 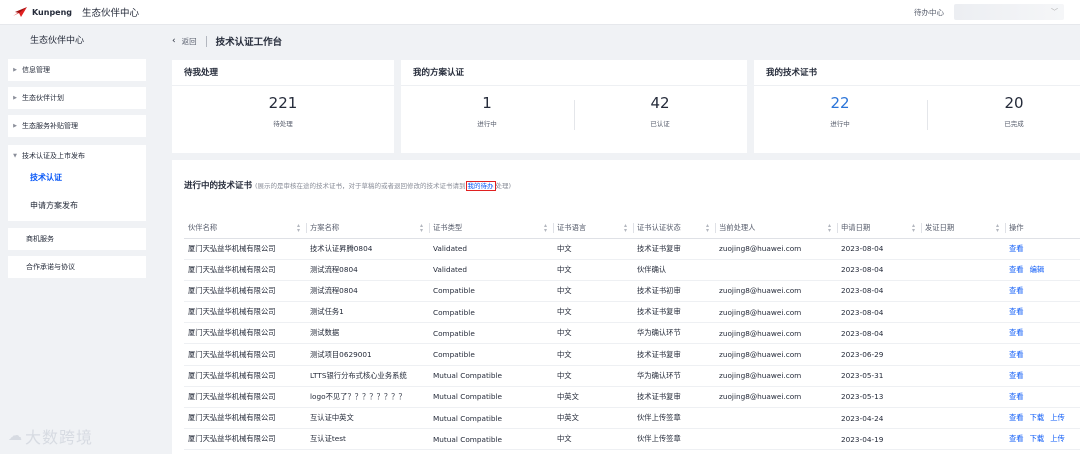 I want to click on solution-name-cell: 技术认证昇腾0804, so click(x=367, y=249).